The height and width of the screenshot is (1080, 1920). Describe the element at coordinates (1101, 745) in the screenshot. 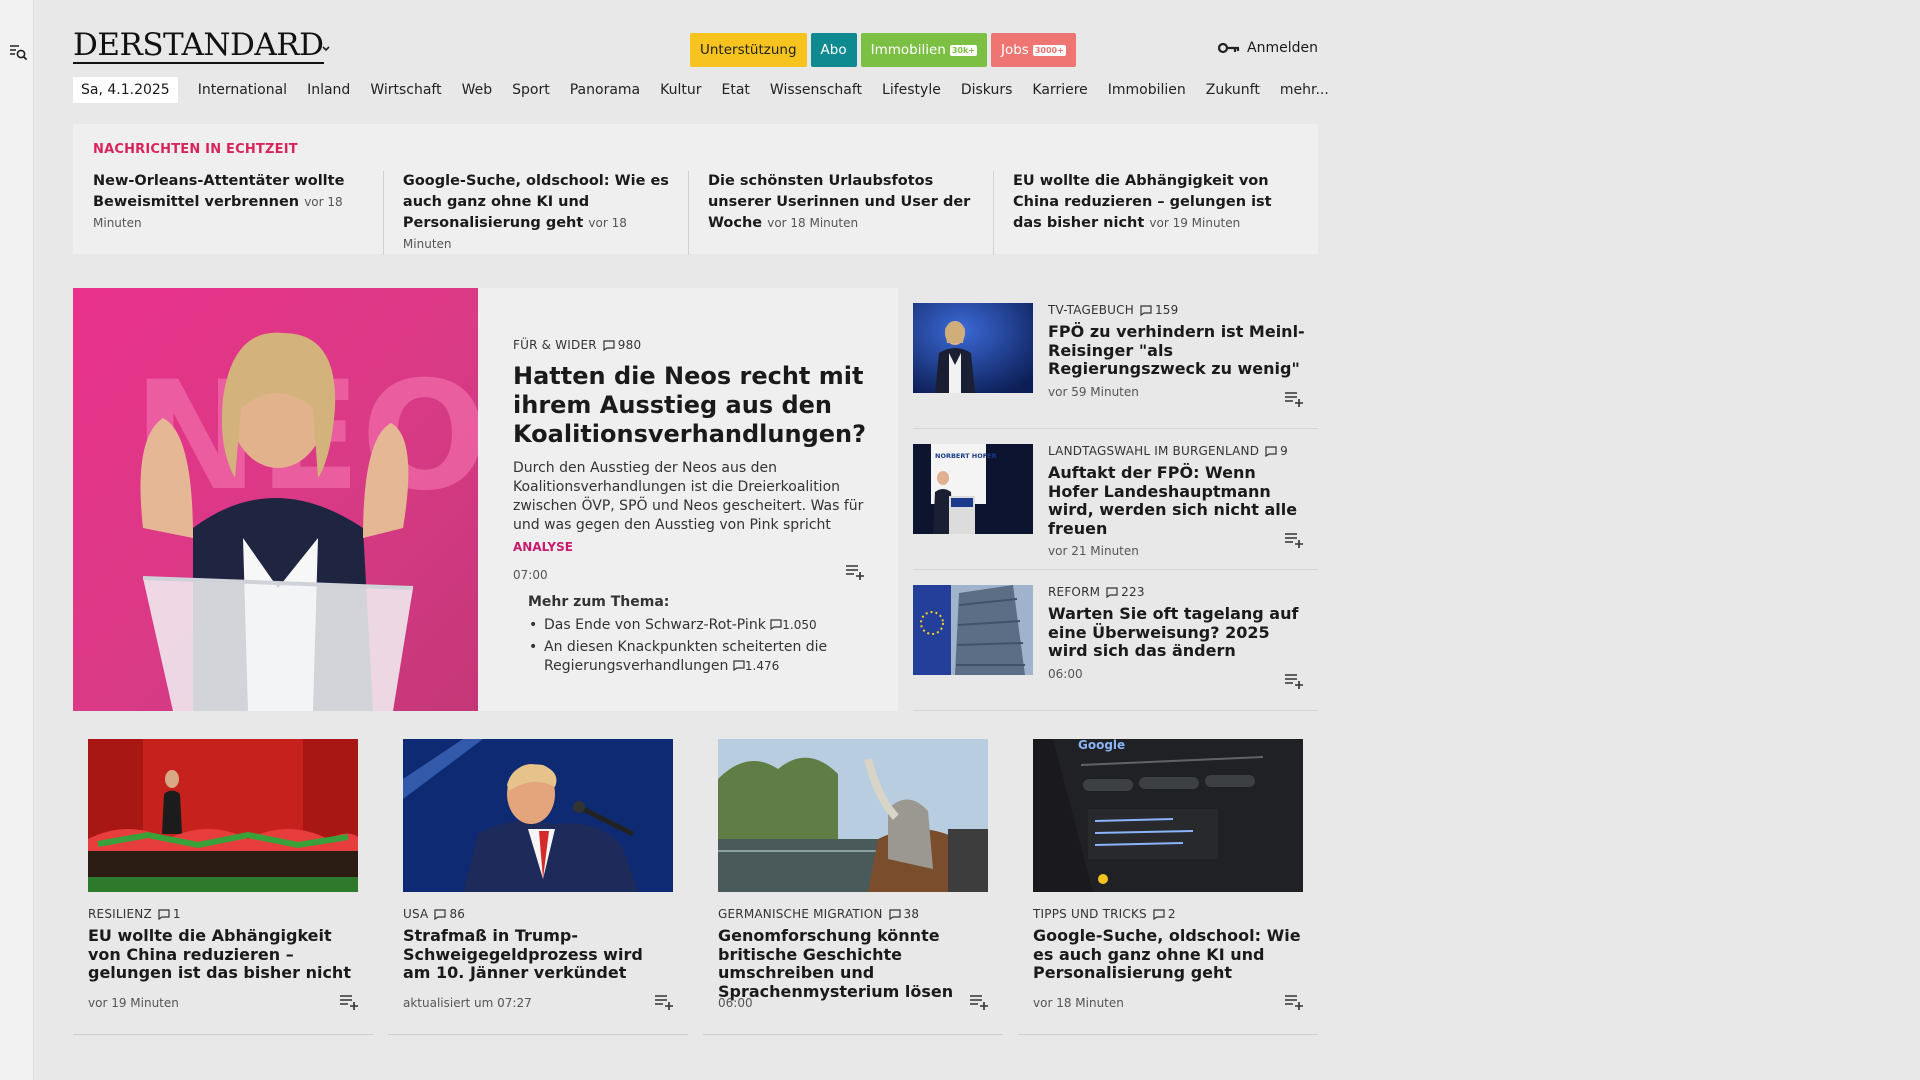

I see `card-image-text: Google` at that location.